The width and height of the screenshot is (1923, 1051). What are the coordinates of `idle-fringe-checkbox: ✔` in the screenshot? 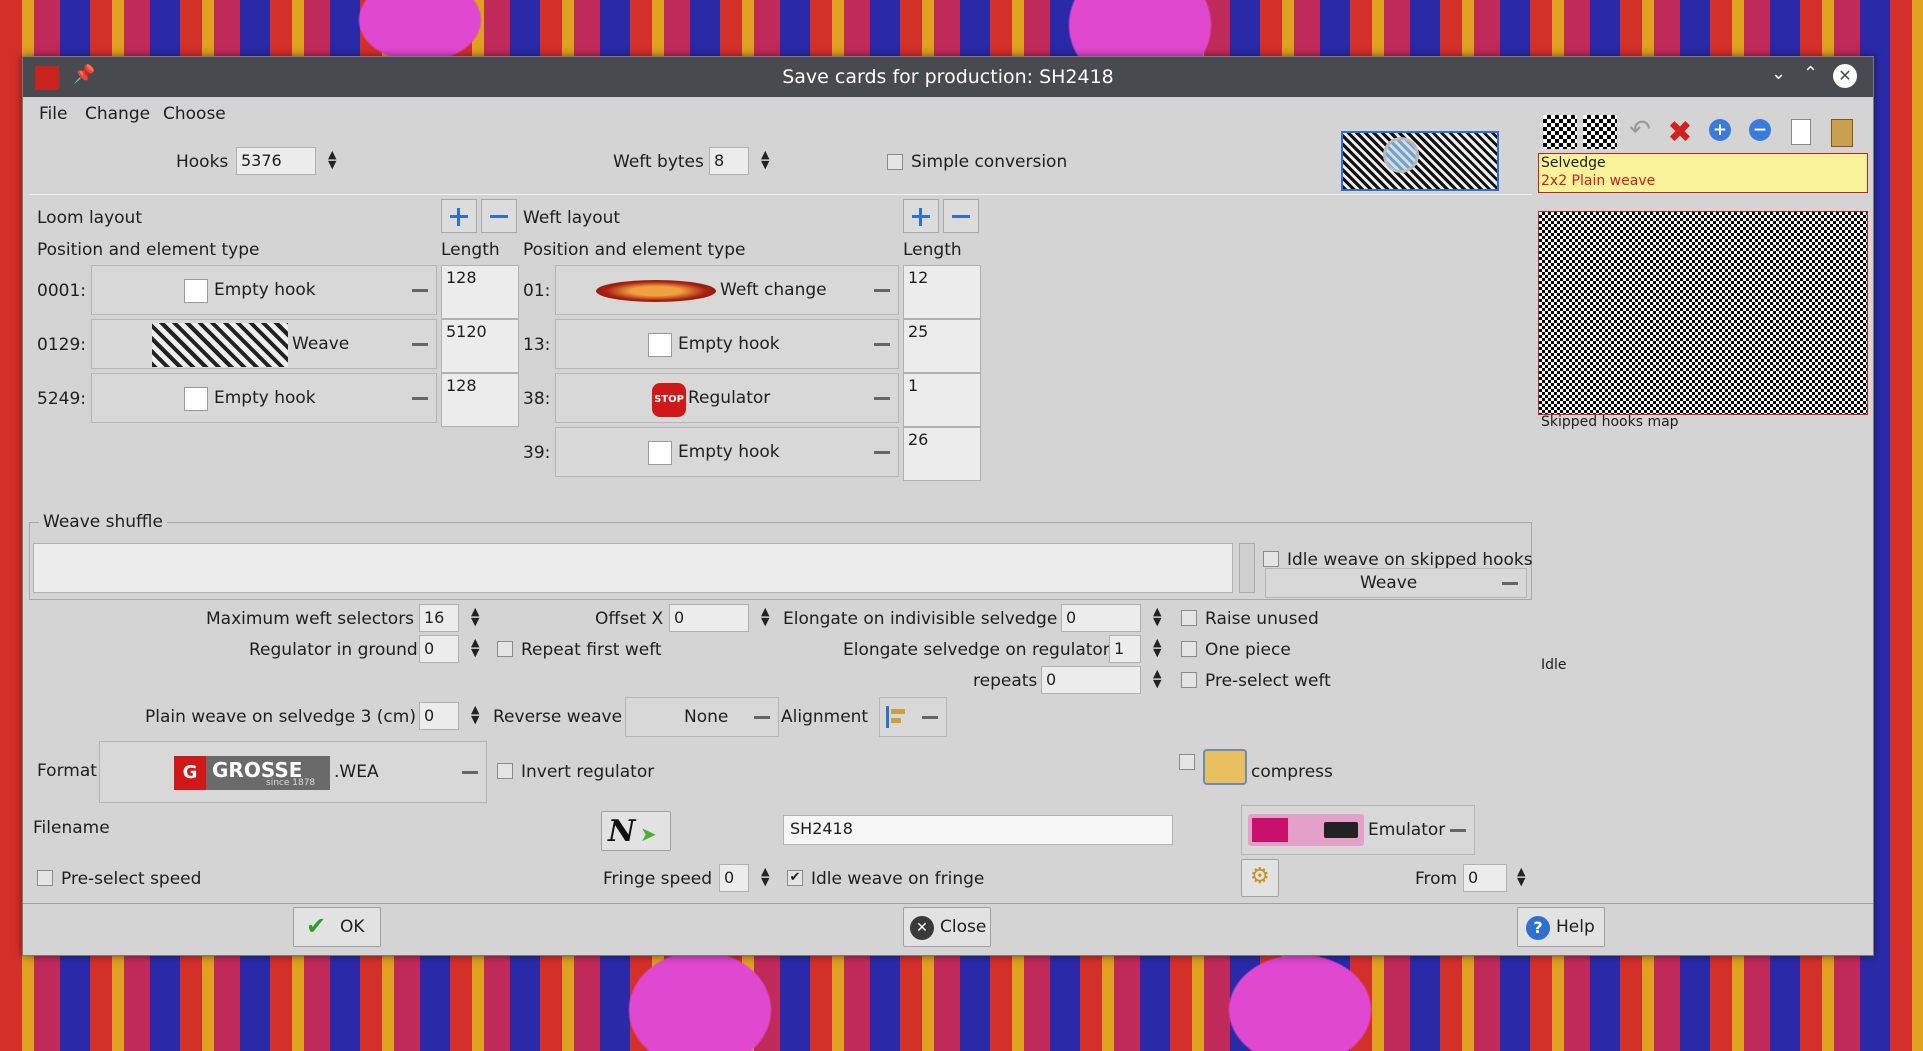 It's located at (795, 878).